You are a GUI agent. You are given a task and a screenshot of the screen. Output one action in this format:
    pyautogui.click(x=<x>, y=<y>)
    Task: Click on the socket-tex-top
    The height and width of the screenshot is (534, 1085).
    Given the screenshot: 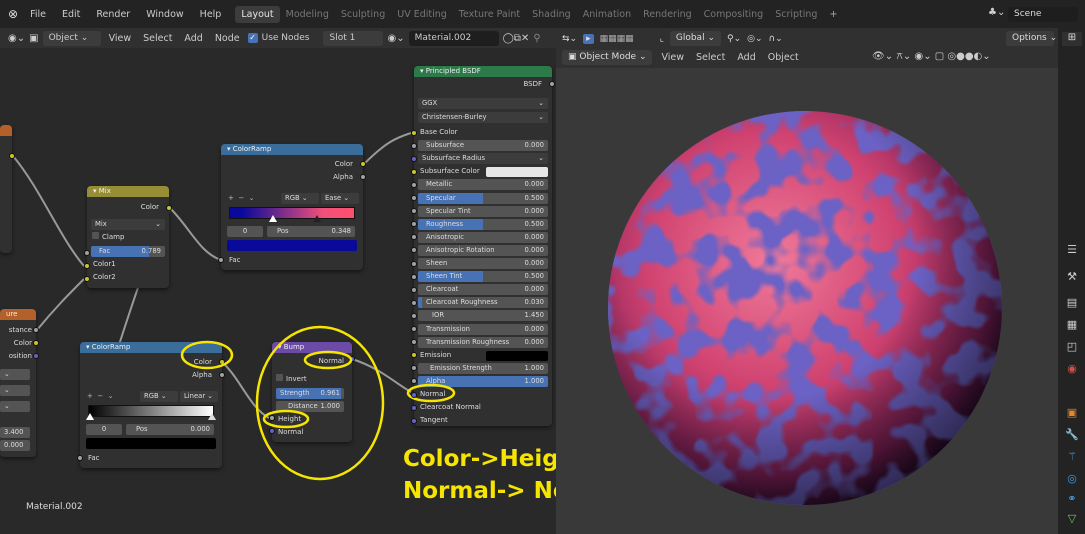 What is the action you would take?
    pyautogui.click(x=12, y=156)
    